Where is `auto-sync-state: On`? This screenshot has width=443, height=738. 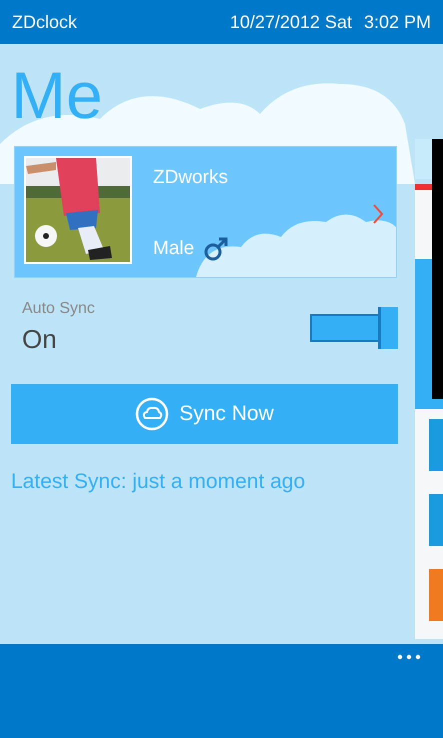 auto-sync-state: On is located at coordinates (40, 339).